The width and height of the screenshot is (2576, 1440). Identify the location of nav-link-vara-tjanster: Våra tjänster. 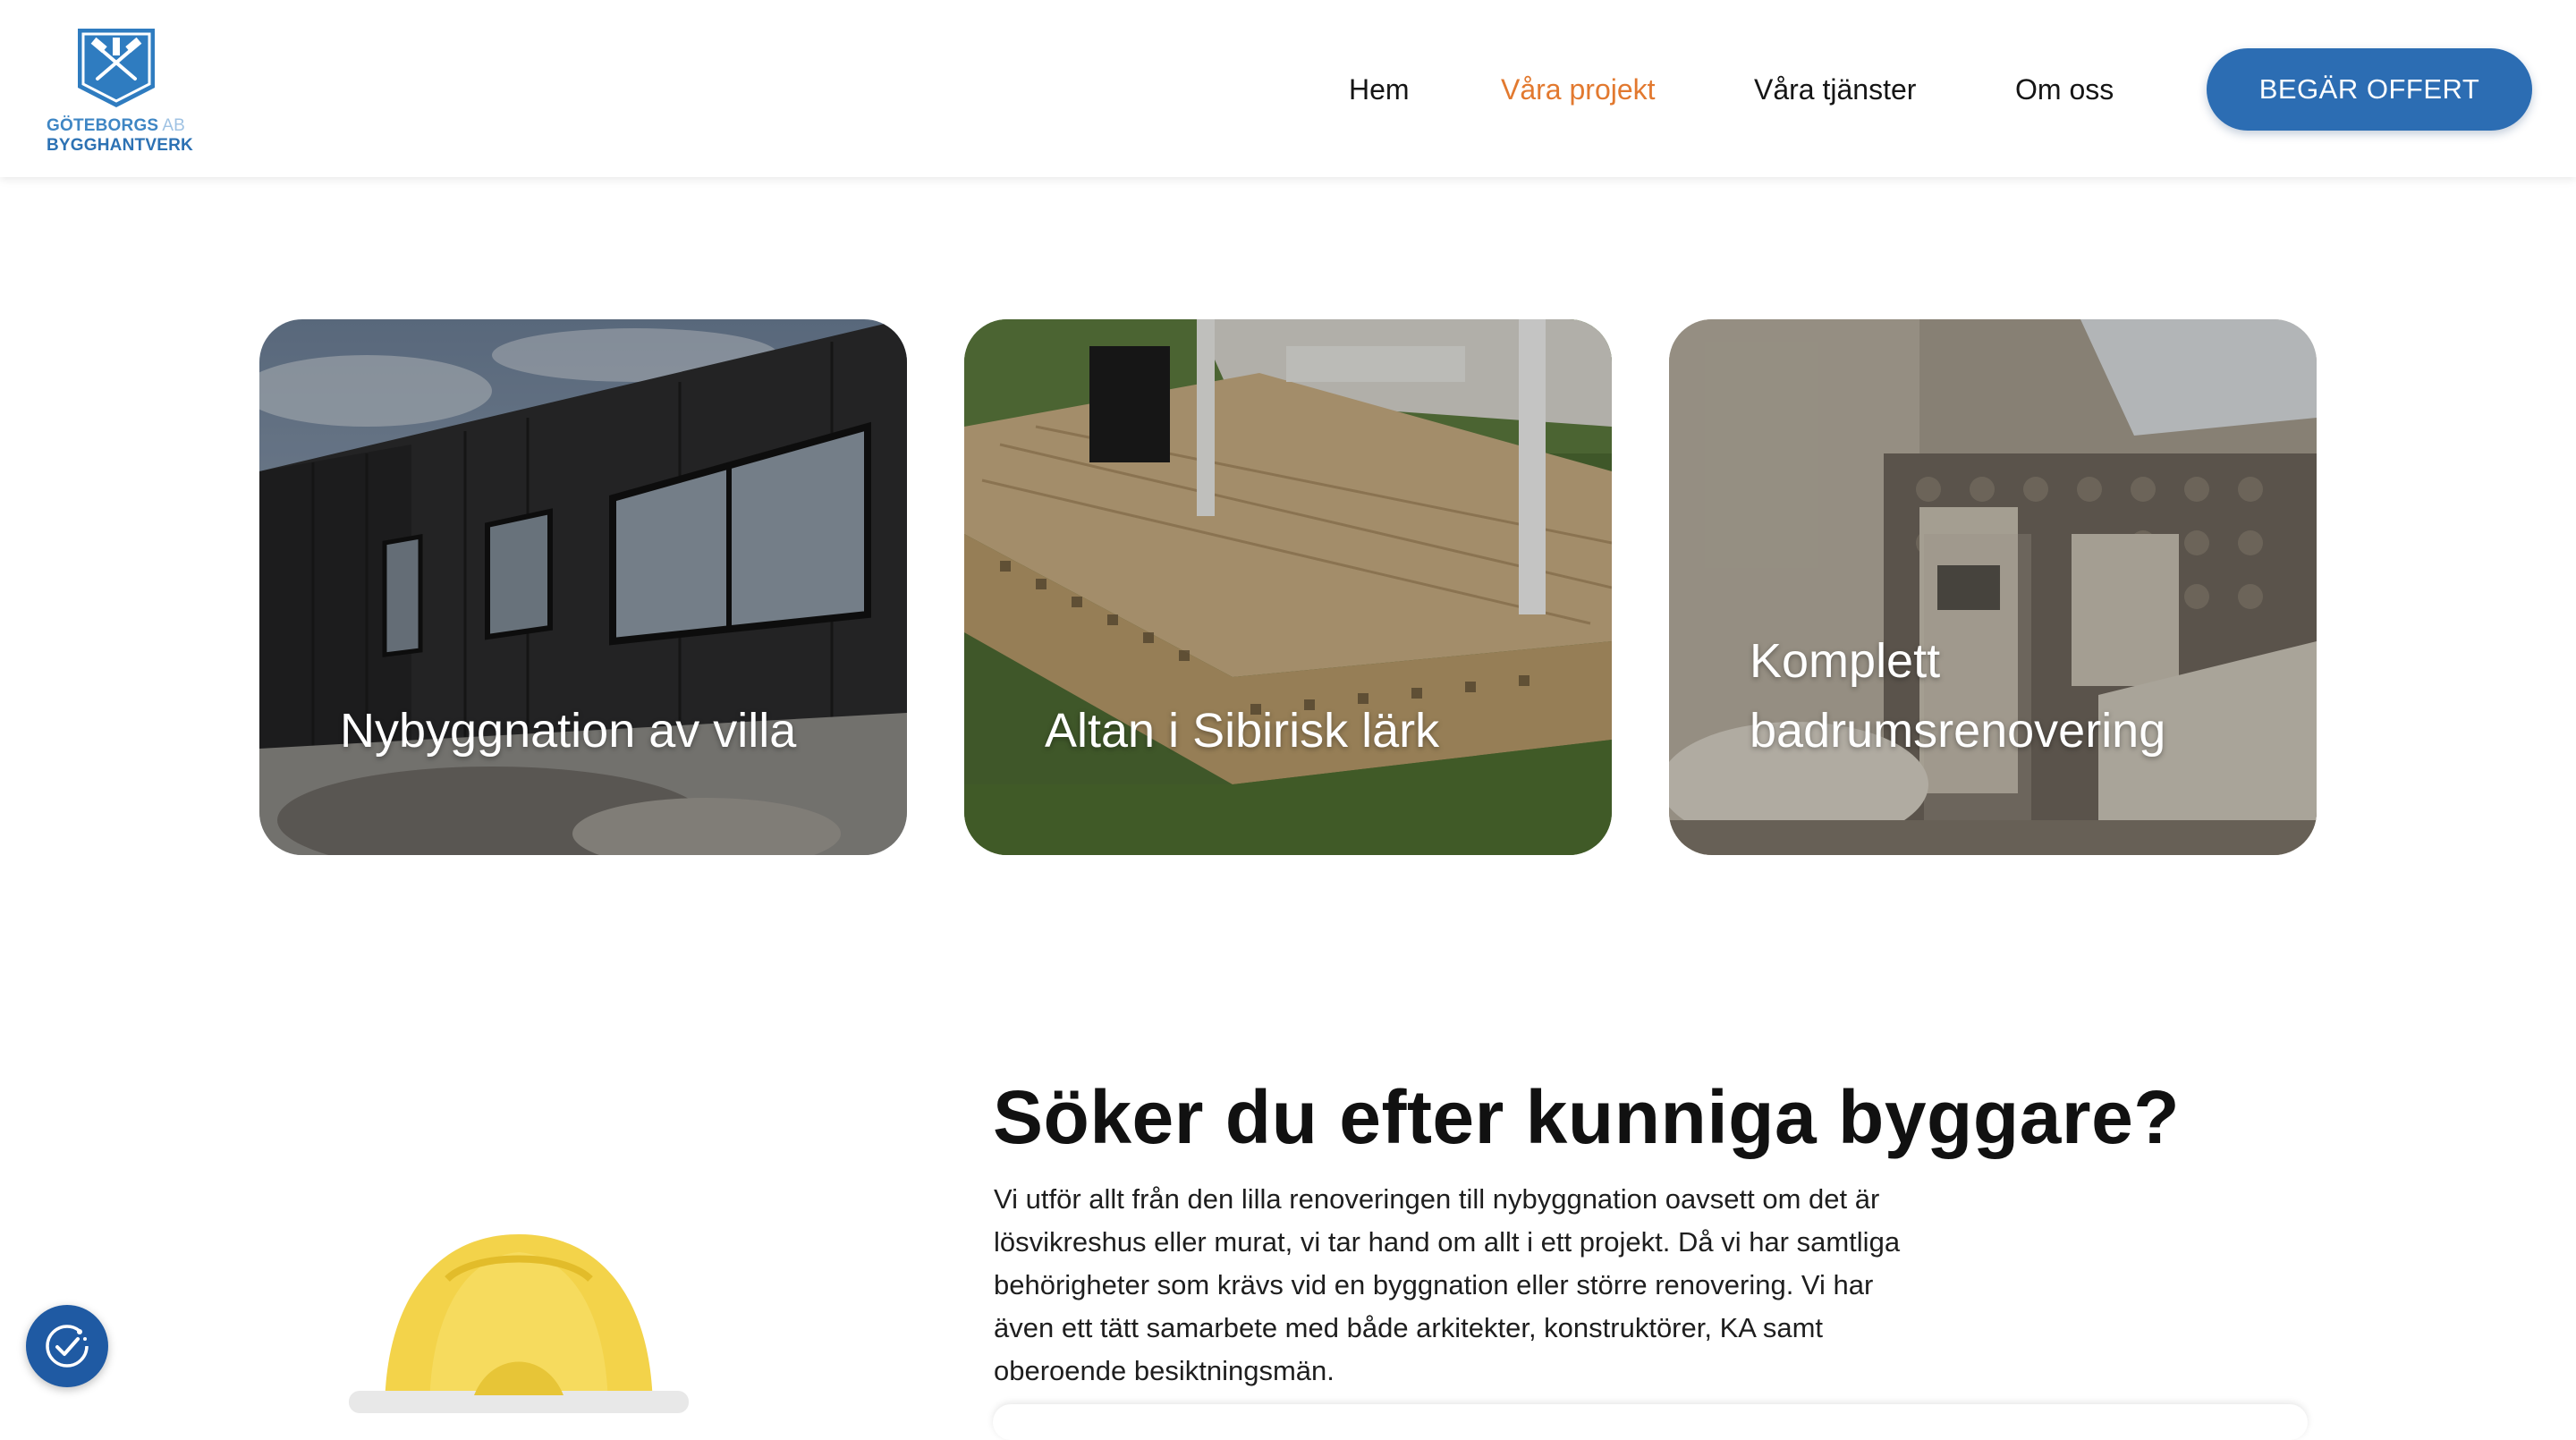
(1835, 90).